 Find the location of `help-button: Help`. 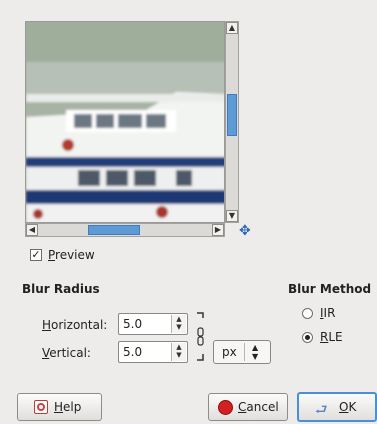

help-button: Help is located at coordinates (59, 407).